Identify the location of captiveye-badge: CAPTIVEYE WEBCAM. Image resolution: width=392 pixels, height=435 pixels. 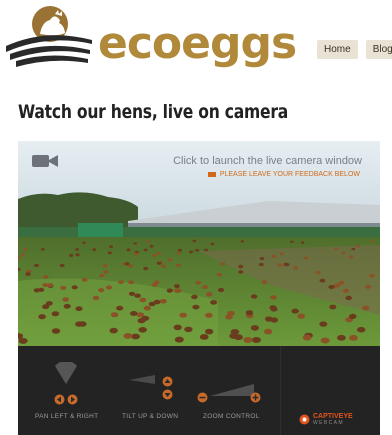
(326, 419).